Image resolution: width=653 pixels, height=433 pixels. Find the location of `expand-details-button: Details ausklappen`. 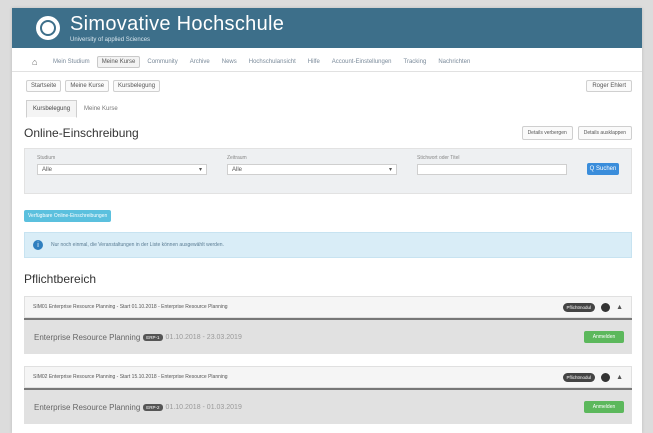

expand-details-button: Details ausklappen is located at coordinates (604, 133).